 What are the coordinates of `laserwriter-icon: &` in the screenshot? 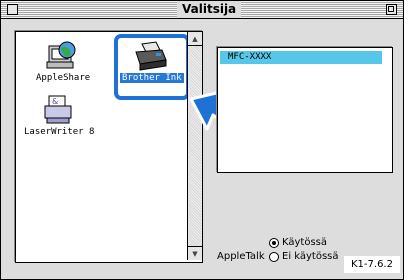 It's located at (58, 109).